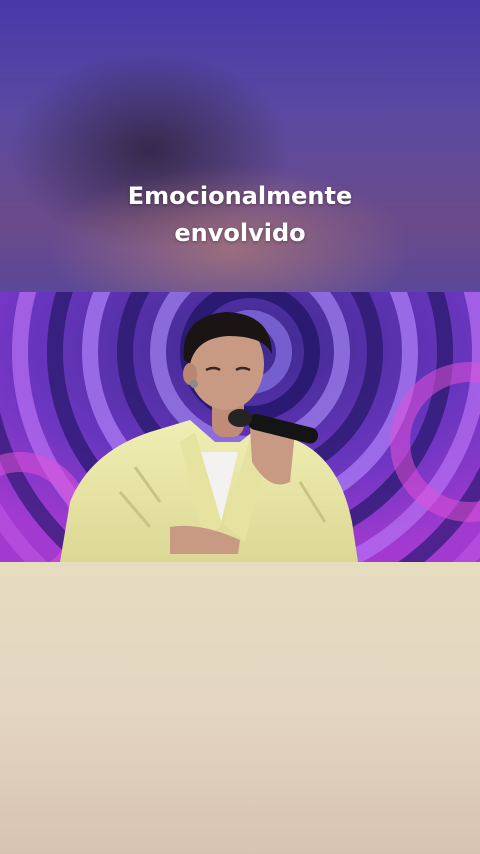  I want to click on in-ear-monitor, so click(194, 384).